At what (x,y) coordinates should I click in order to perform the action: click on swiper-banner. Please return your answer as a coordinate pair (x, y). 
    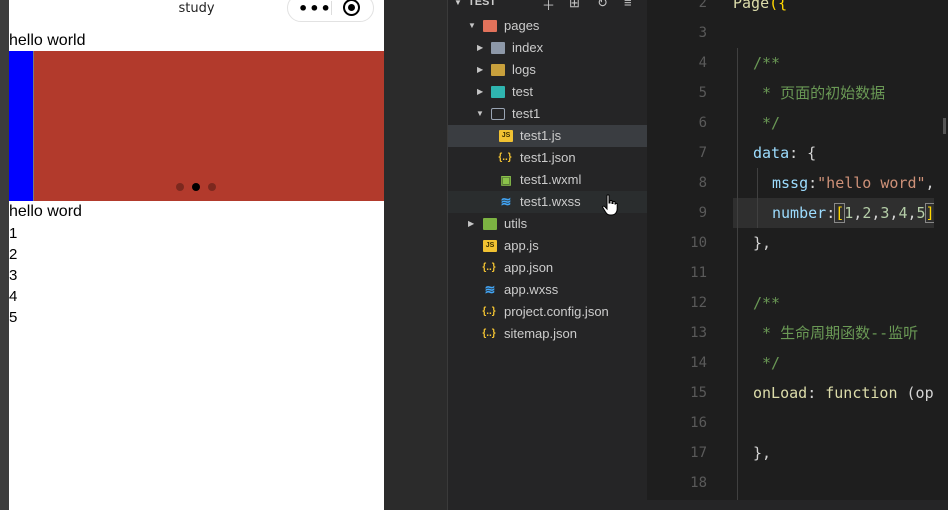
    Looking at the image, I should click on (196, 126).